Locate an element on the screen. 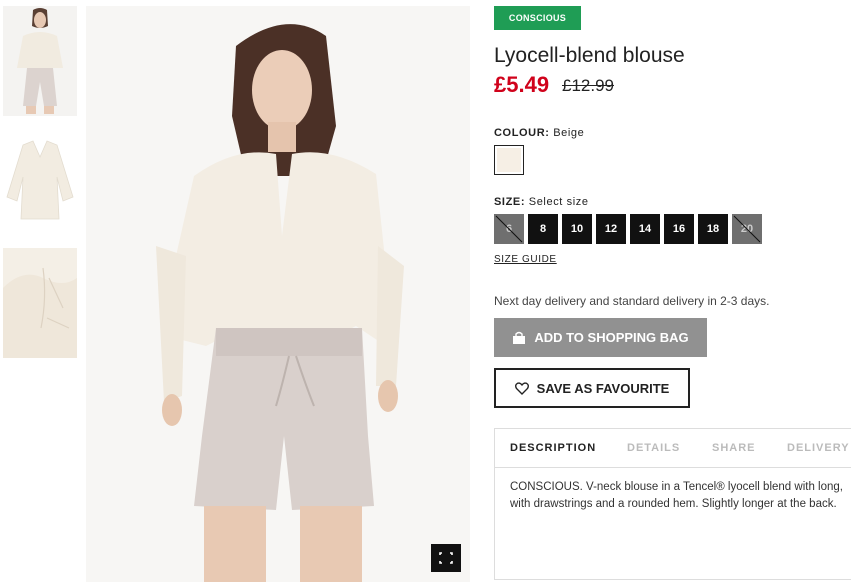 The width and height of the screenshot is (851, 587). conscious-badge: CONSCIOUS is located at coordinates (537, 18).